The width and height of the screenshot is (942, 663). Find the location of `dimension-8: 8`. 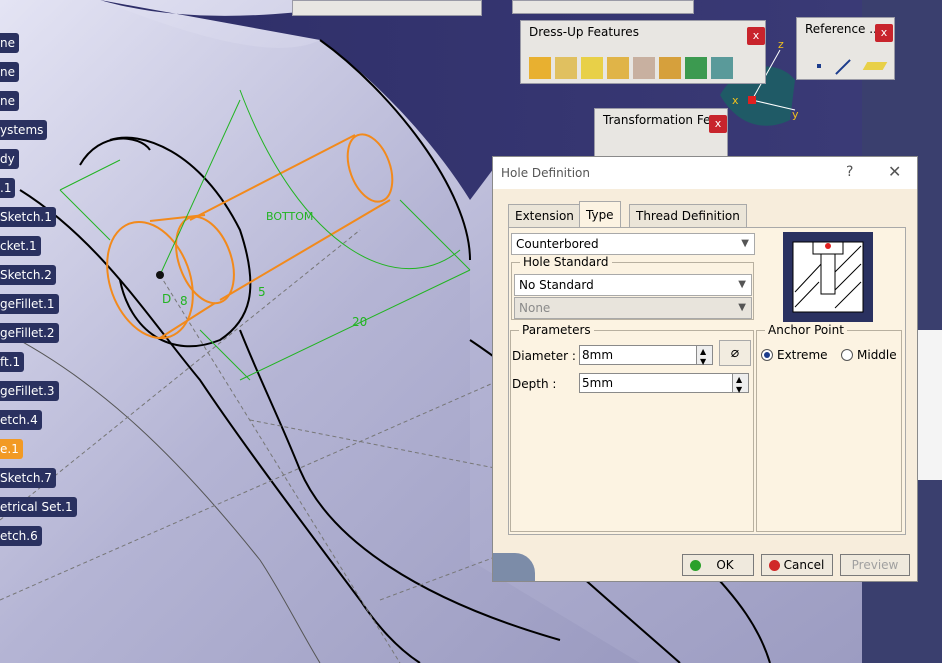

dimension-8: 8 is located at coordinates (184, 301).